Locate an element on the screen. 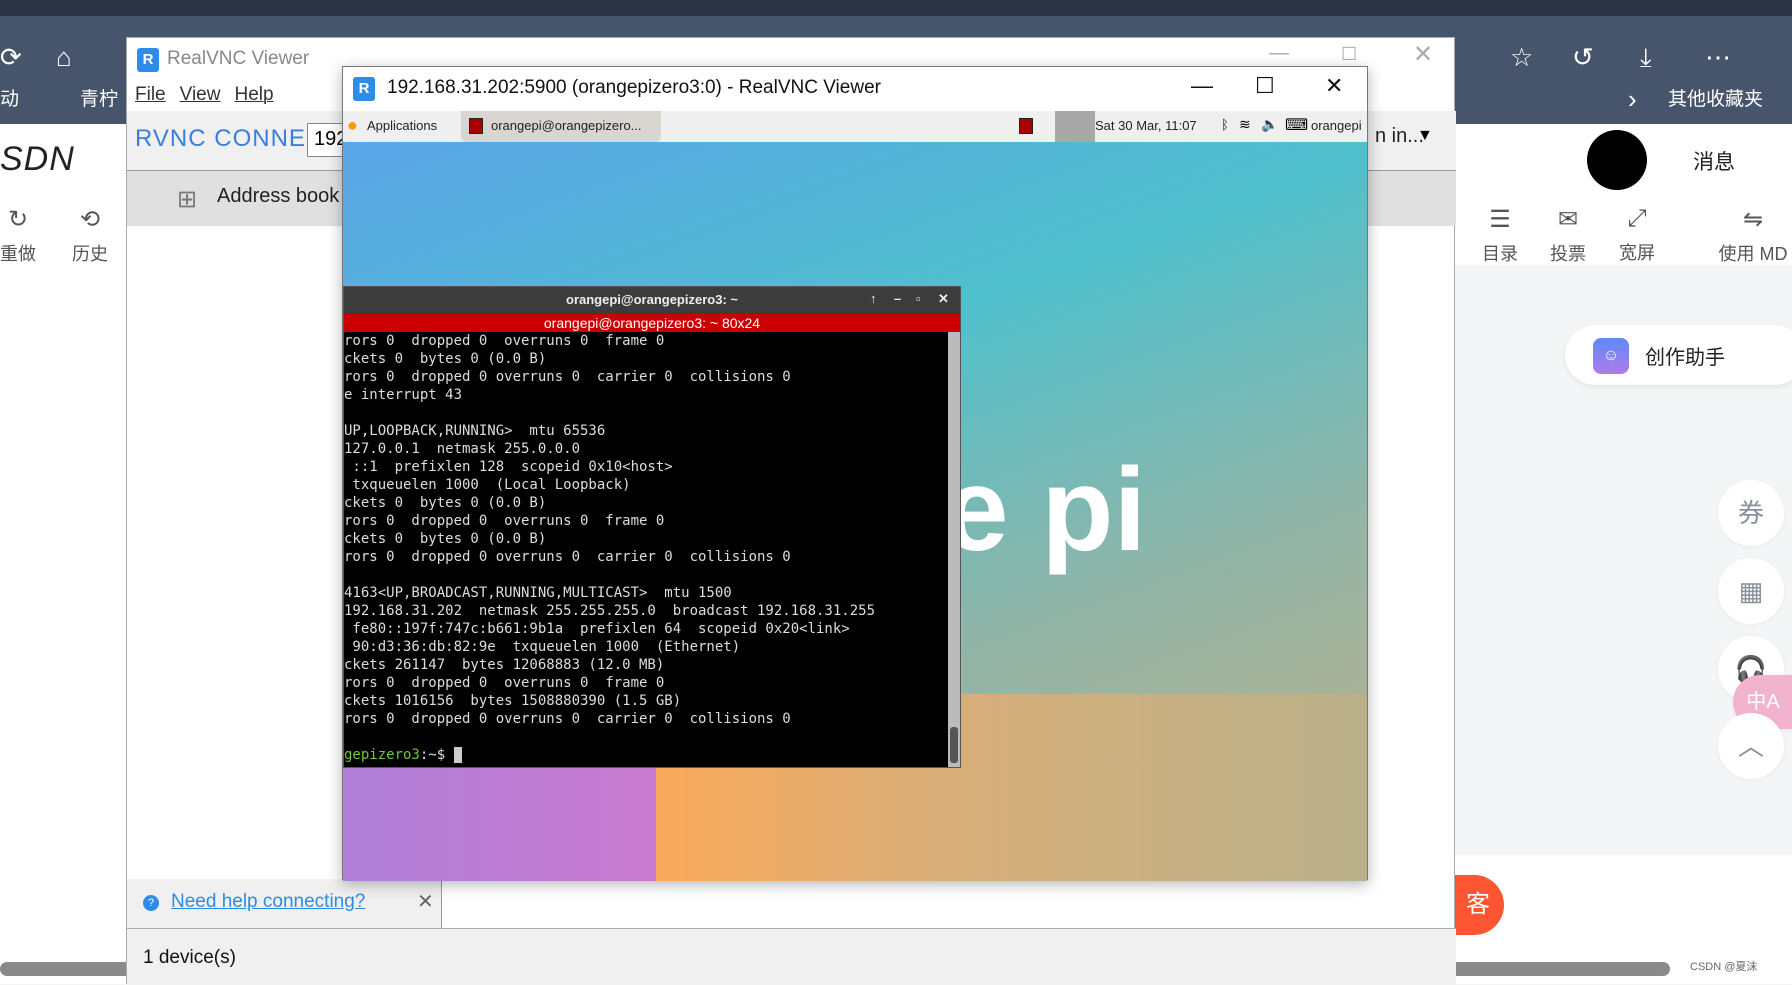  help-banner: ? Need help connecting? ✕ is located at coordinates (284, 904).